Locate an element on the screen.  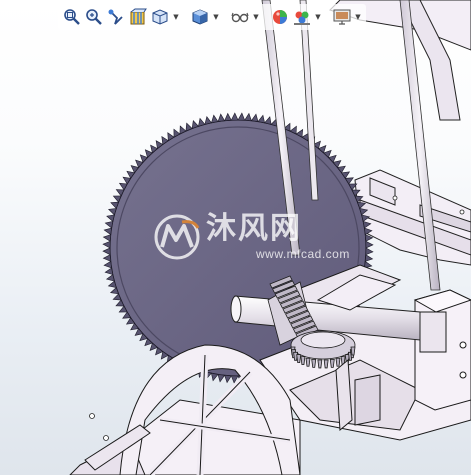
glasses-icon is located at coordinates (240, 17).